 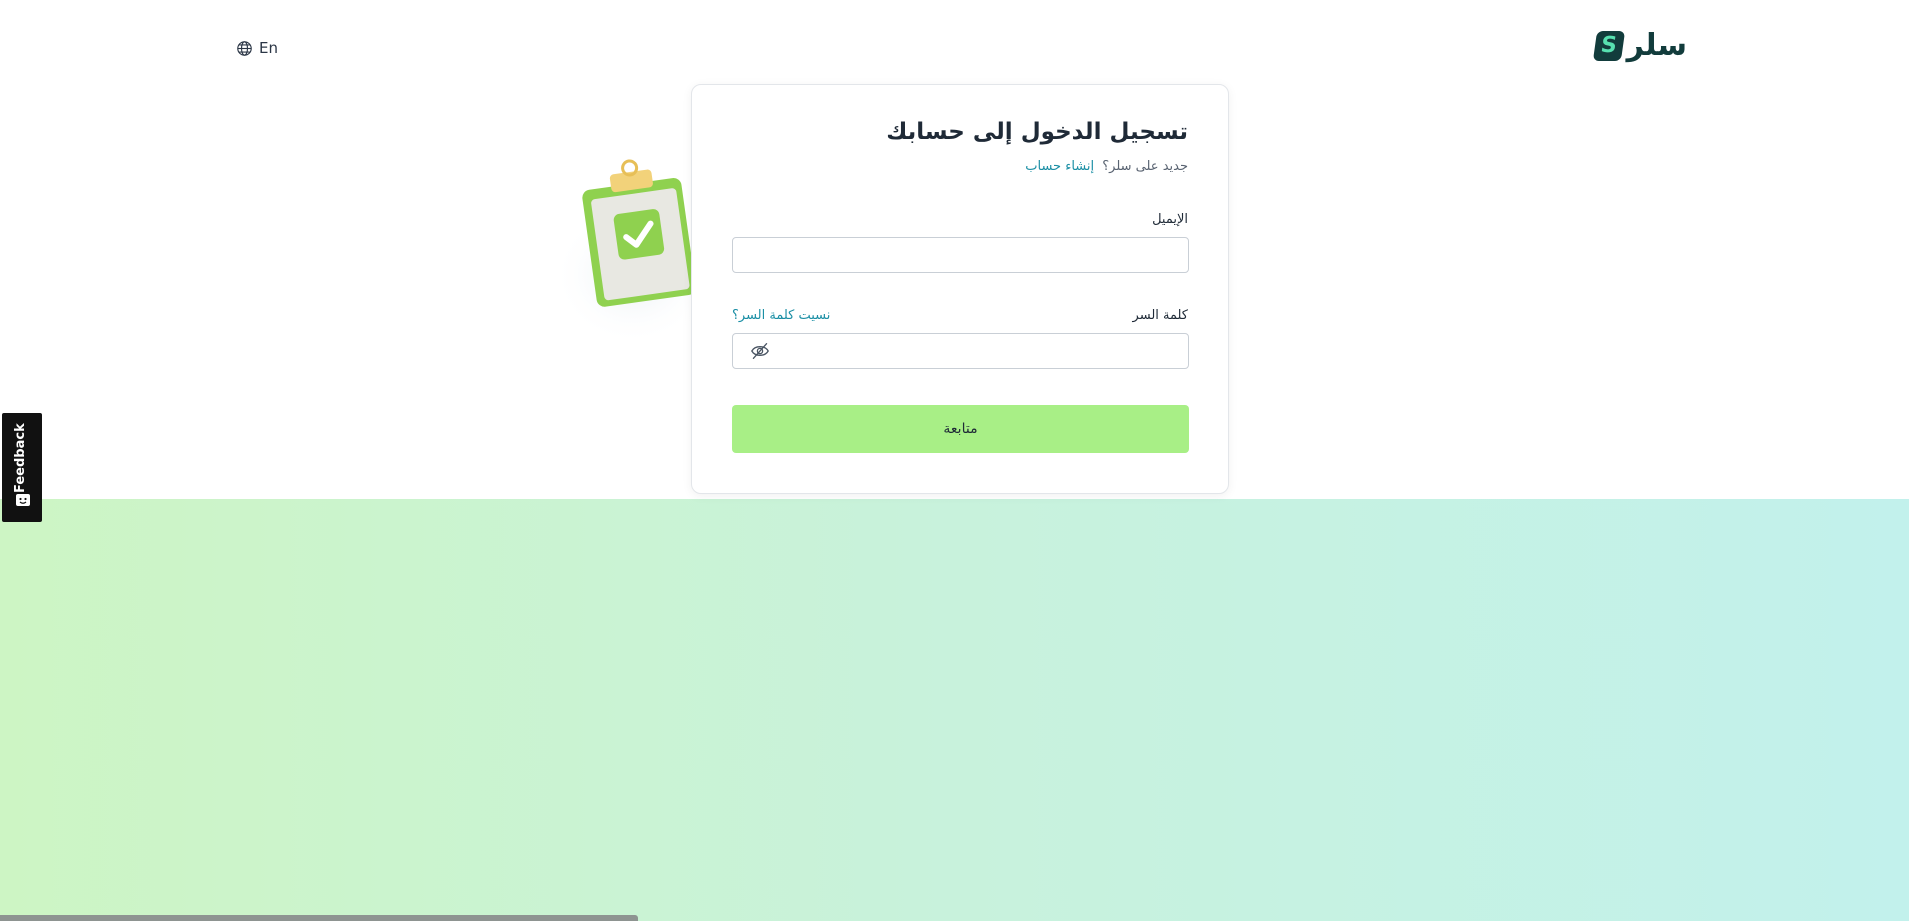 I want to click on clipboard-check-illustration, so click(x=625, y=252).